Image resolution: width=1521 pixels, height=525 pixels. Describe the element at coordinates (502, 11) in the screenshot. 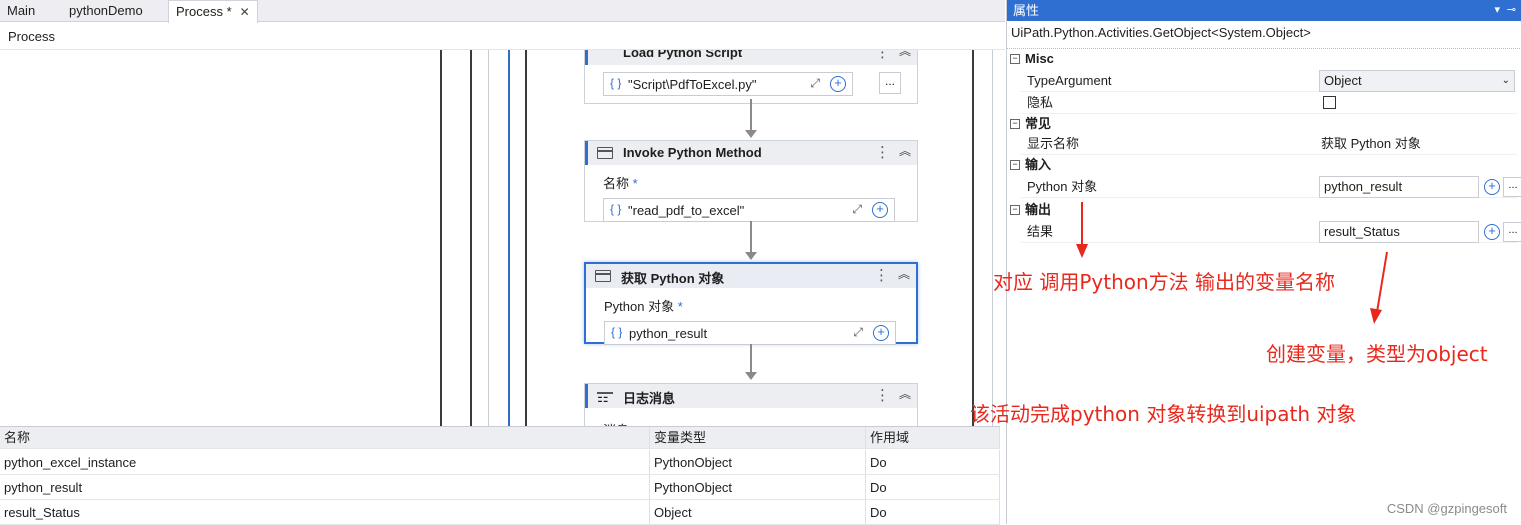

I see `document-tab-bar: Main pythonDemo Process * ✕` at that location.